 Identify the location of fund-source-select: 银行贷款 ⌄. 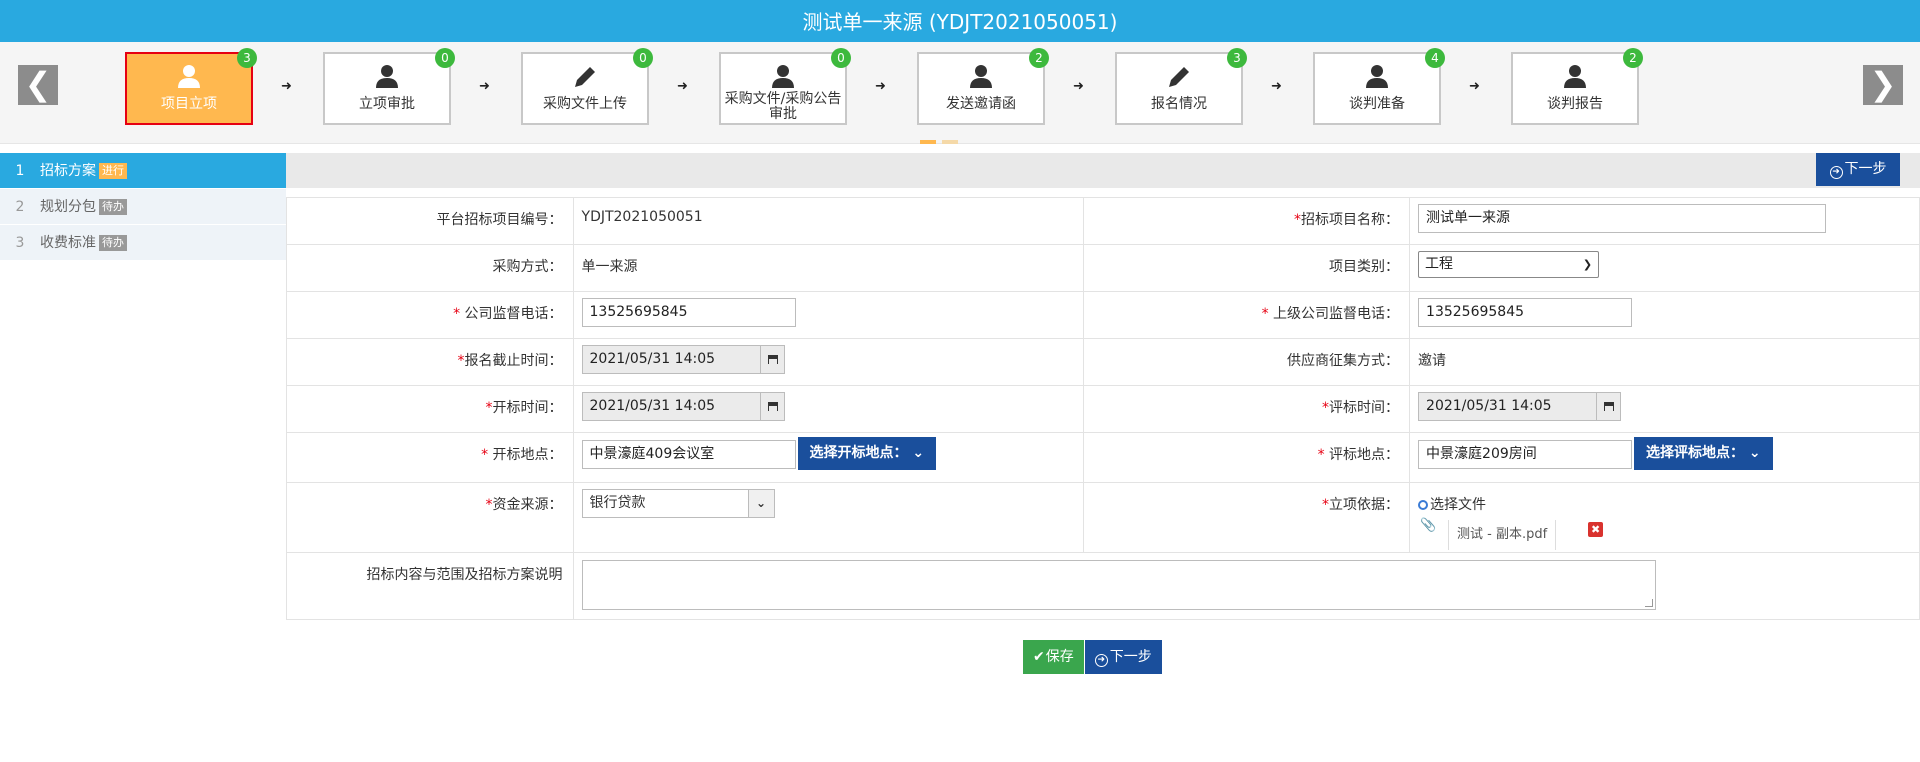
(678, 503).